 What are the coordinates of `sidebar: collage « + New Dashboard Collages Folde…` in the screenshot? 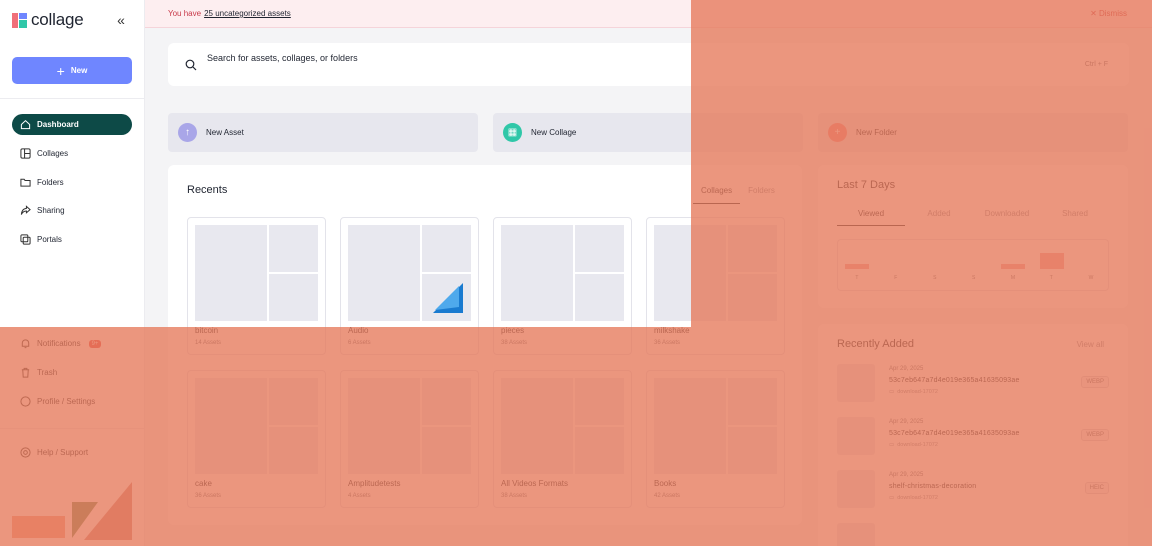 It's located at (72, 273).